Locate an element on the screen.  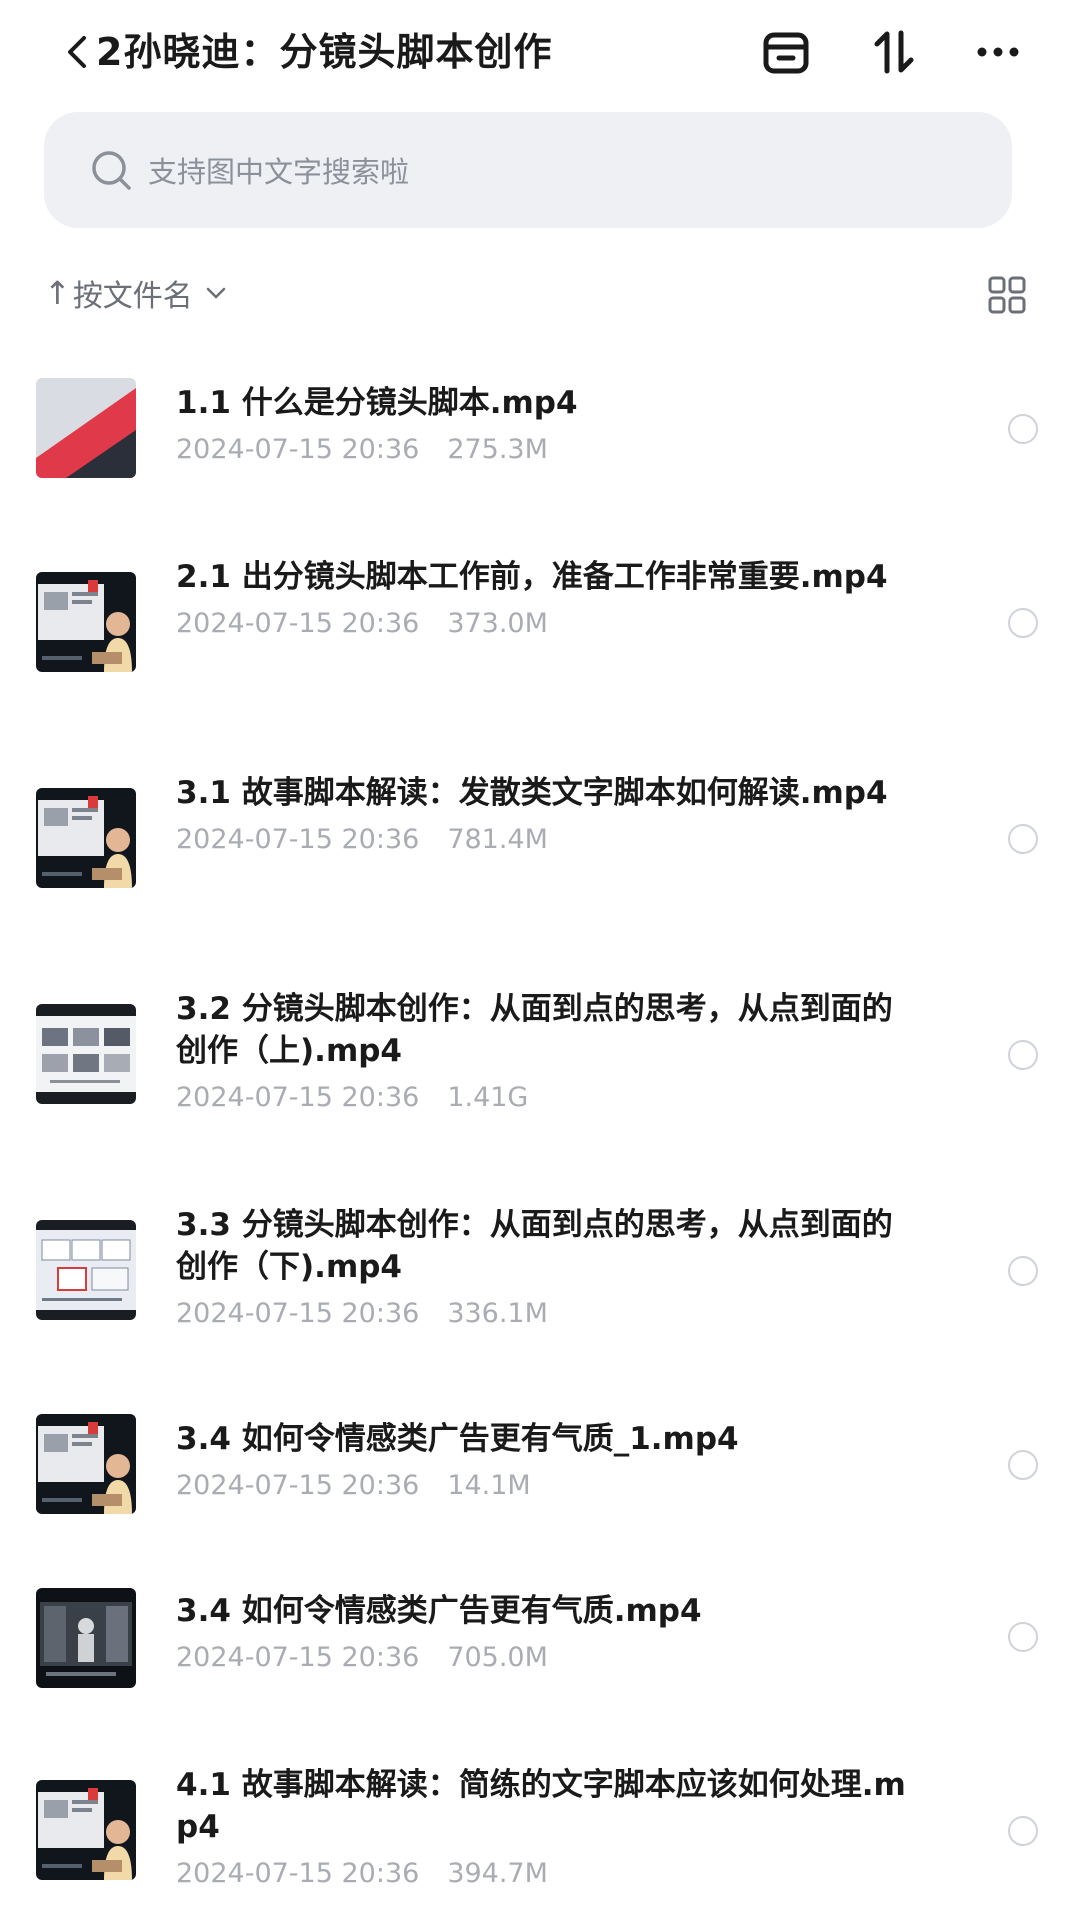
inbox-button is located at coordinates (786, 52).